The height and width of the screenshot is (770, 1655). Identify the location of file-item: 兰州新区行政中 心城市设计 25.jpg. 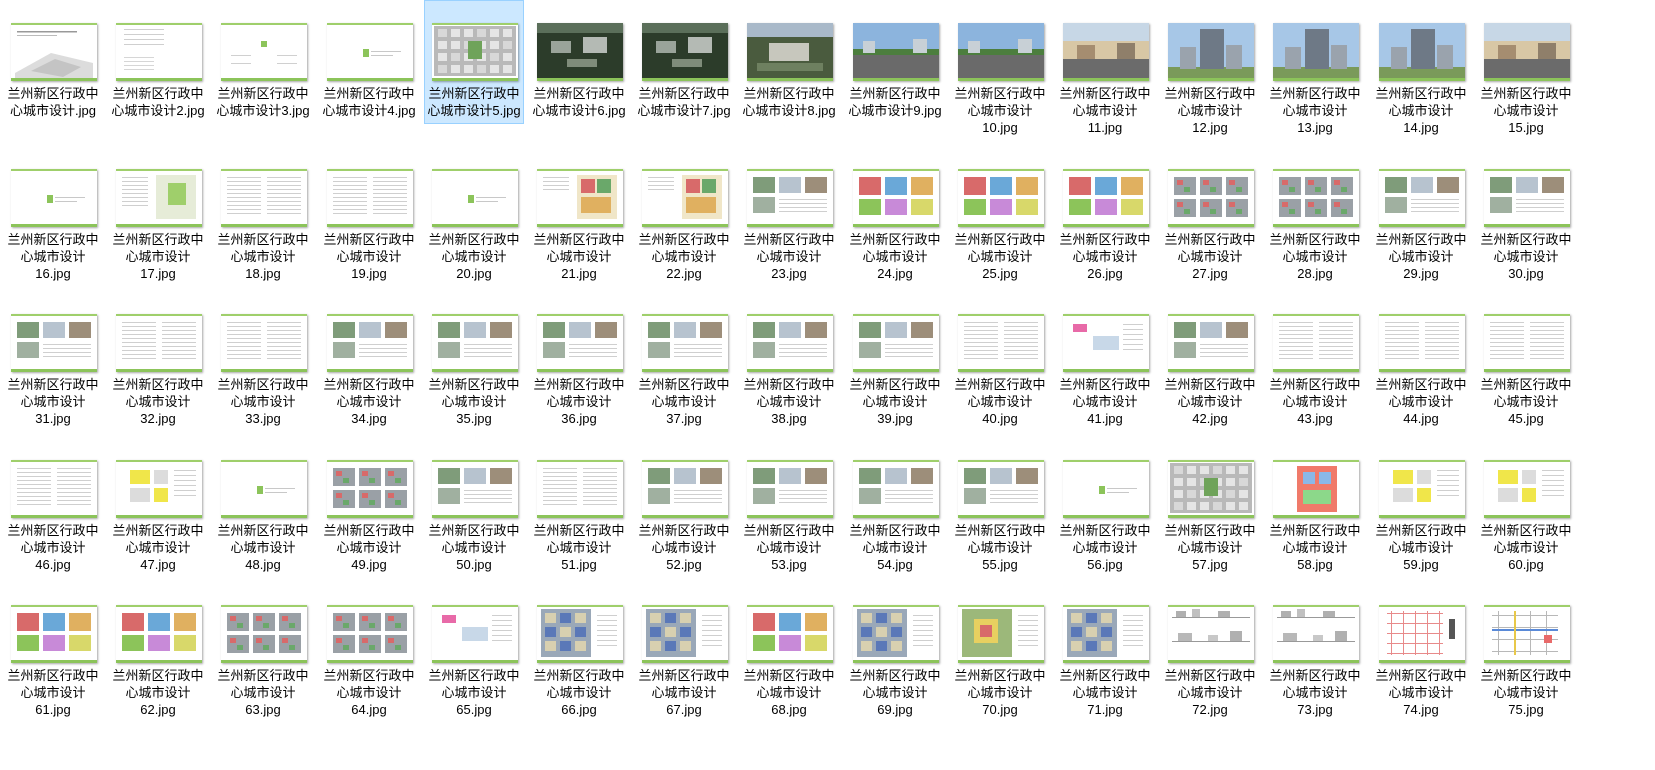
(1000, 215).